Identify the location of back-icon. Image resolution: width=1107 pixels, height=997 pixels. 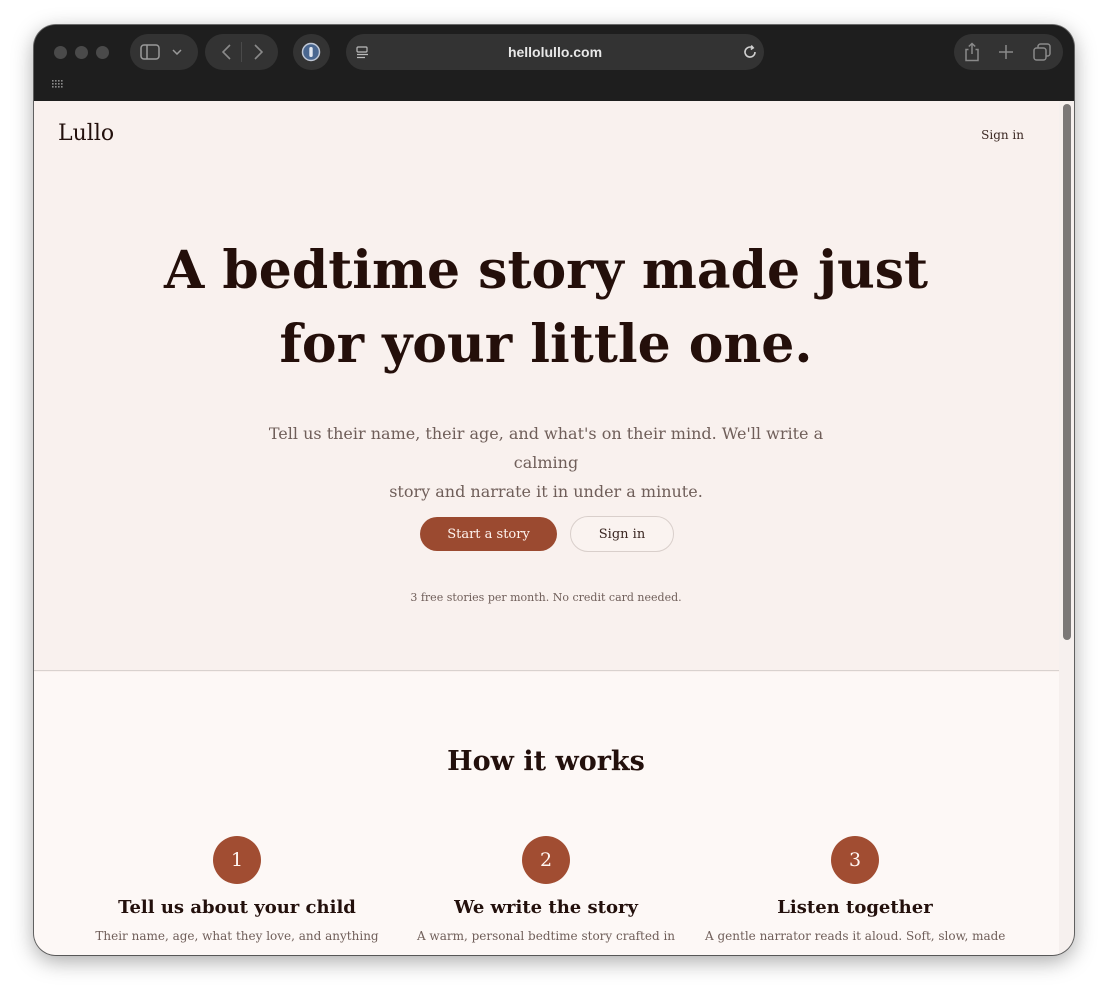
(226, 52).